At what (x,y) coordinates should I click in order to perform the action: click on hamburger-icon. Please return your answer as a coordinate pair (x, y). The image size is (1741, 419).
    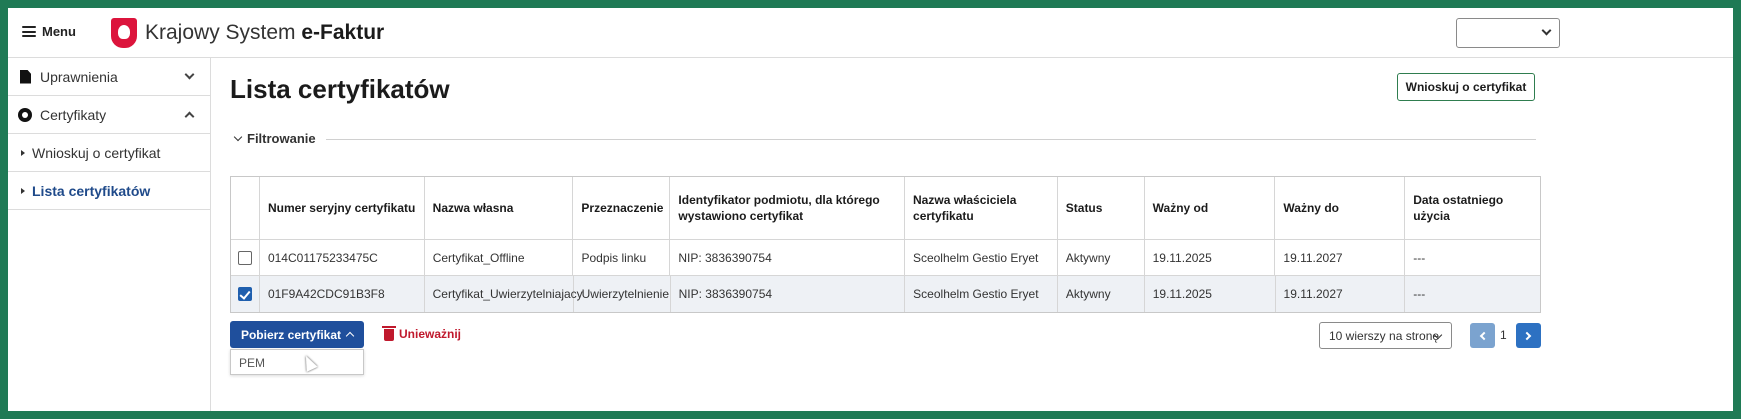
    Looking at the image, I should click on (29, 31).